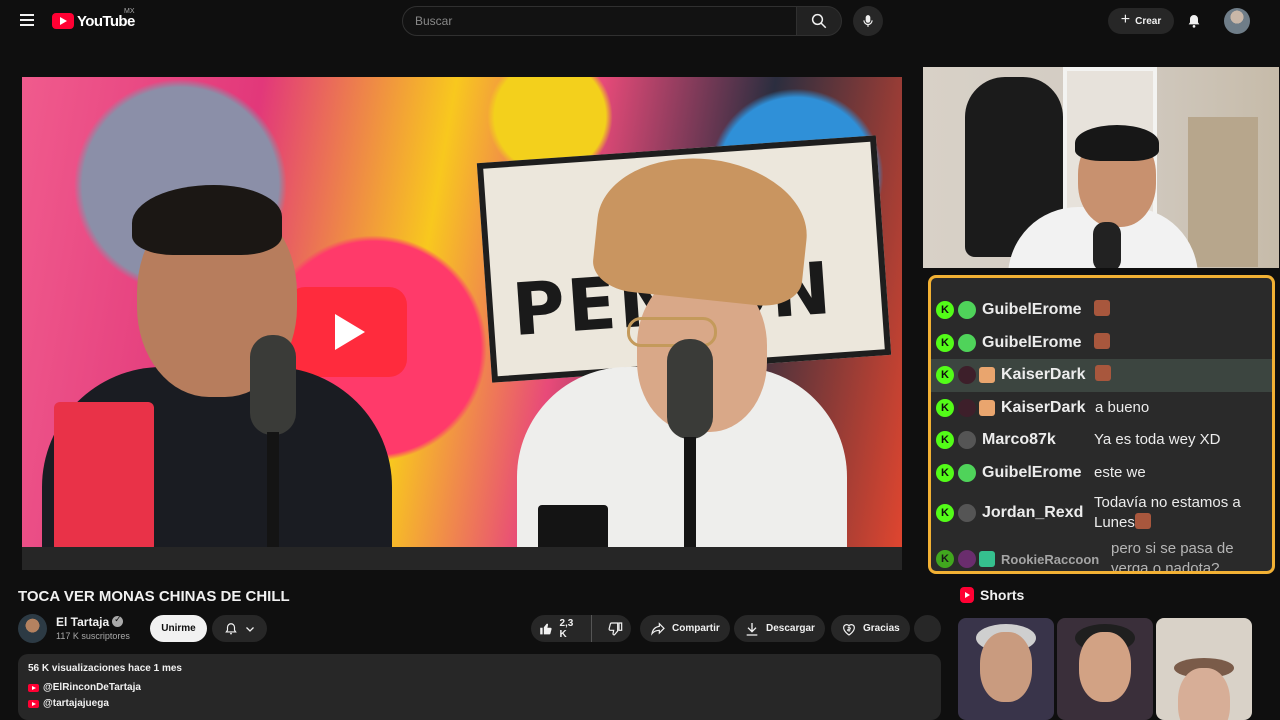 The height and width of the screenshot is (720, 1280). I want to click on more-actions-button, so click(927, 628).